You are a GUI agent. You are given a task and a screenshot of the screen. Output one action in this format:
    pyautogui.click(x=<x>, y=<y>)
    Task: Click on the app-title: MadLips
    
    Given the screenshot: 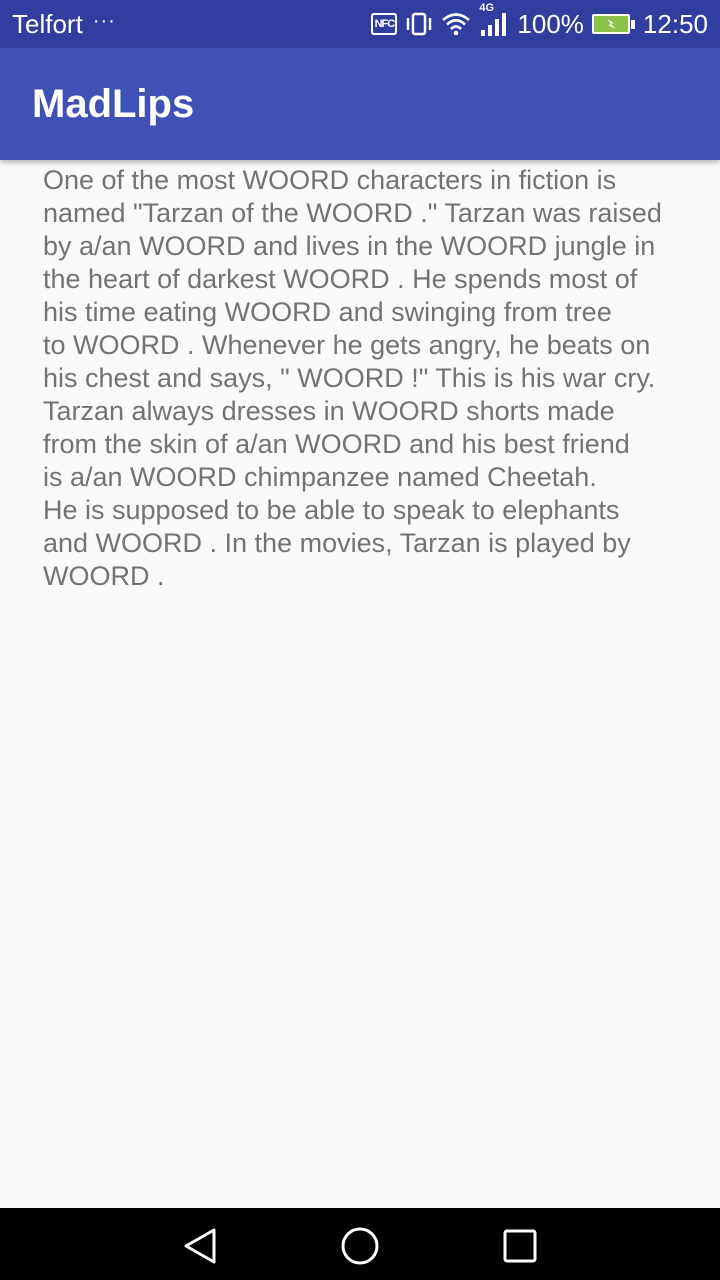 What is the action you would take?
    pyautogui.click(x=113, y=103)
    